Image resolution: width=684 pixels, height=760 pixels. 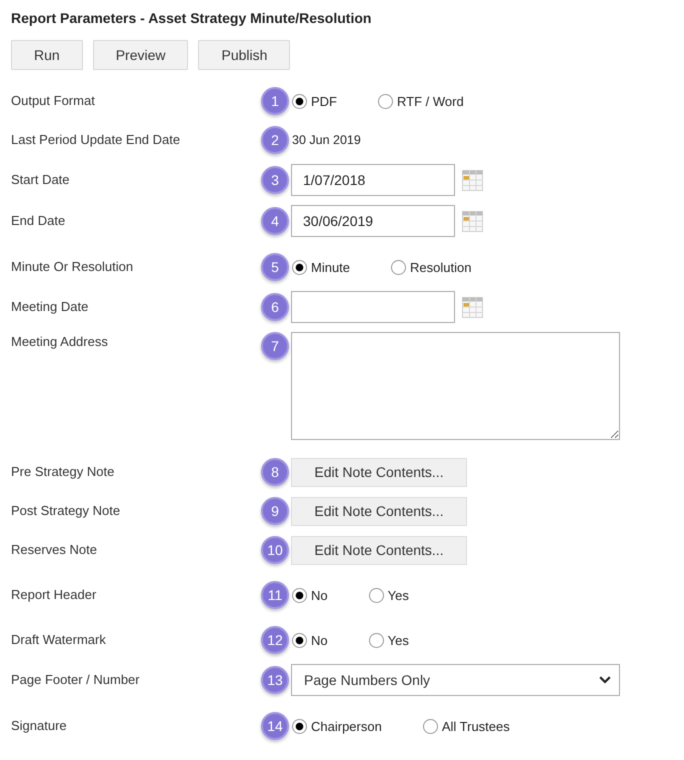 What do you see at coordinates (455, 680) in the screenshot?
I see `dropdown-select: Page Numbers Only` at bounding box center [455, 680].